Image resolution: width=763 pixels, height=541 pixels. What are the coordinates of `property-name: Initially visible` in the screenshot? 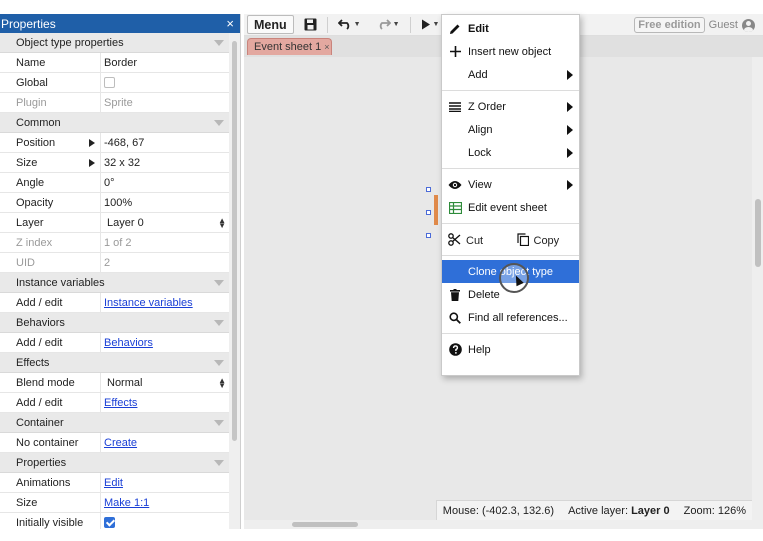 It's located at (50, 521).